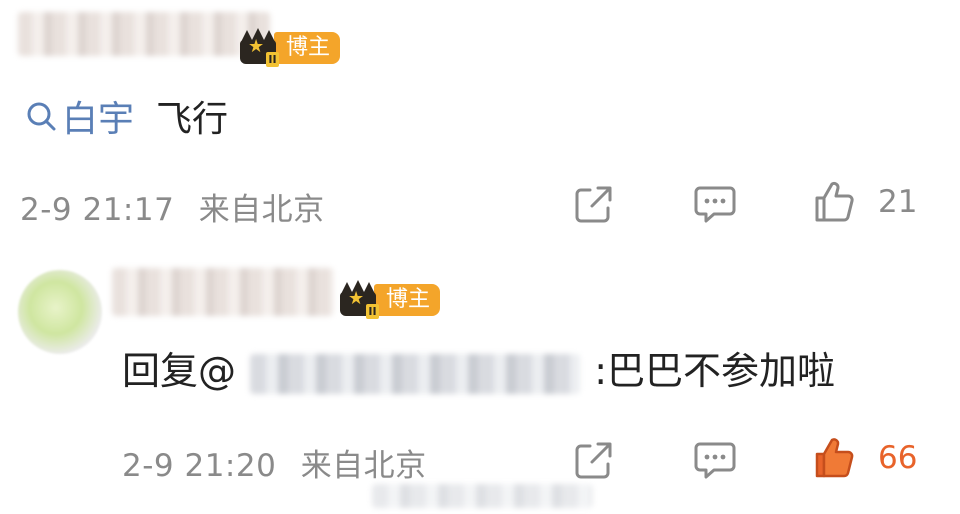 The height and width of the screenshot is (514, 960). I want to click on redacted-mention, so click(415, 373).